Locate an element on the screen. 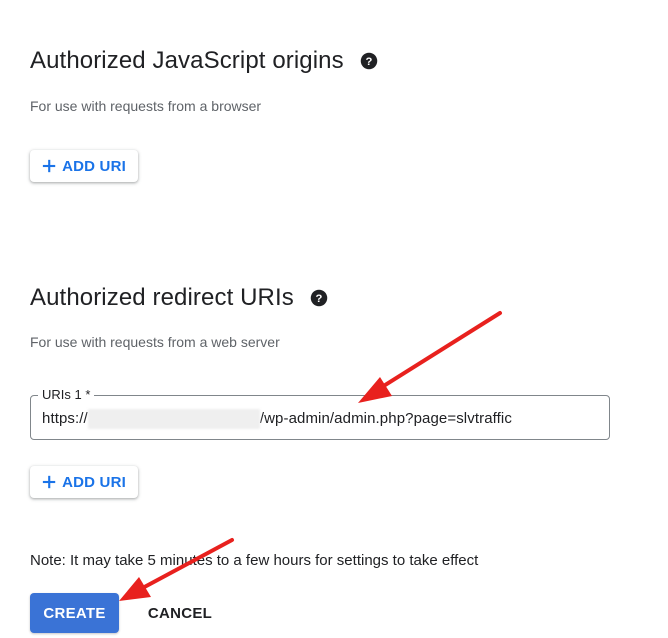  redirect-uri-value-prefix: https:// is located at coordinates (65, 418).